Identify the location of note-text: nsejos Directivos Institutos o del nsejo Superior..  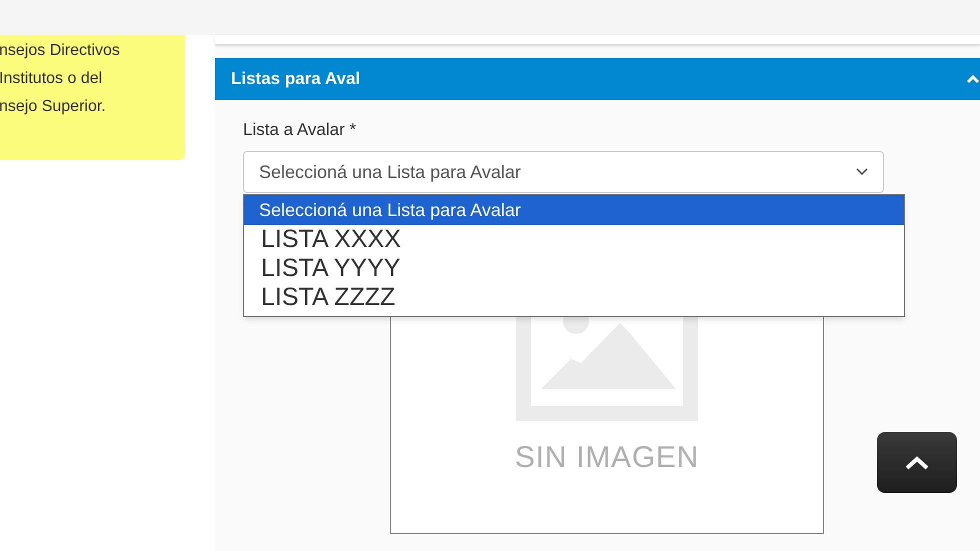
(60, 79).